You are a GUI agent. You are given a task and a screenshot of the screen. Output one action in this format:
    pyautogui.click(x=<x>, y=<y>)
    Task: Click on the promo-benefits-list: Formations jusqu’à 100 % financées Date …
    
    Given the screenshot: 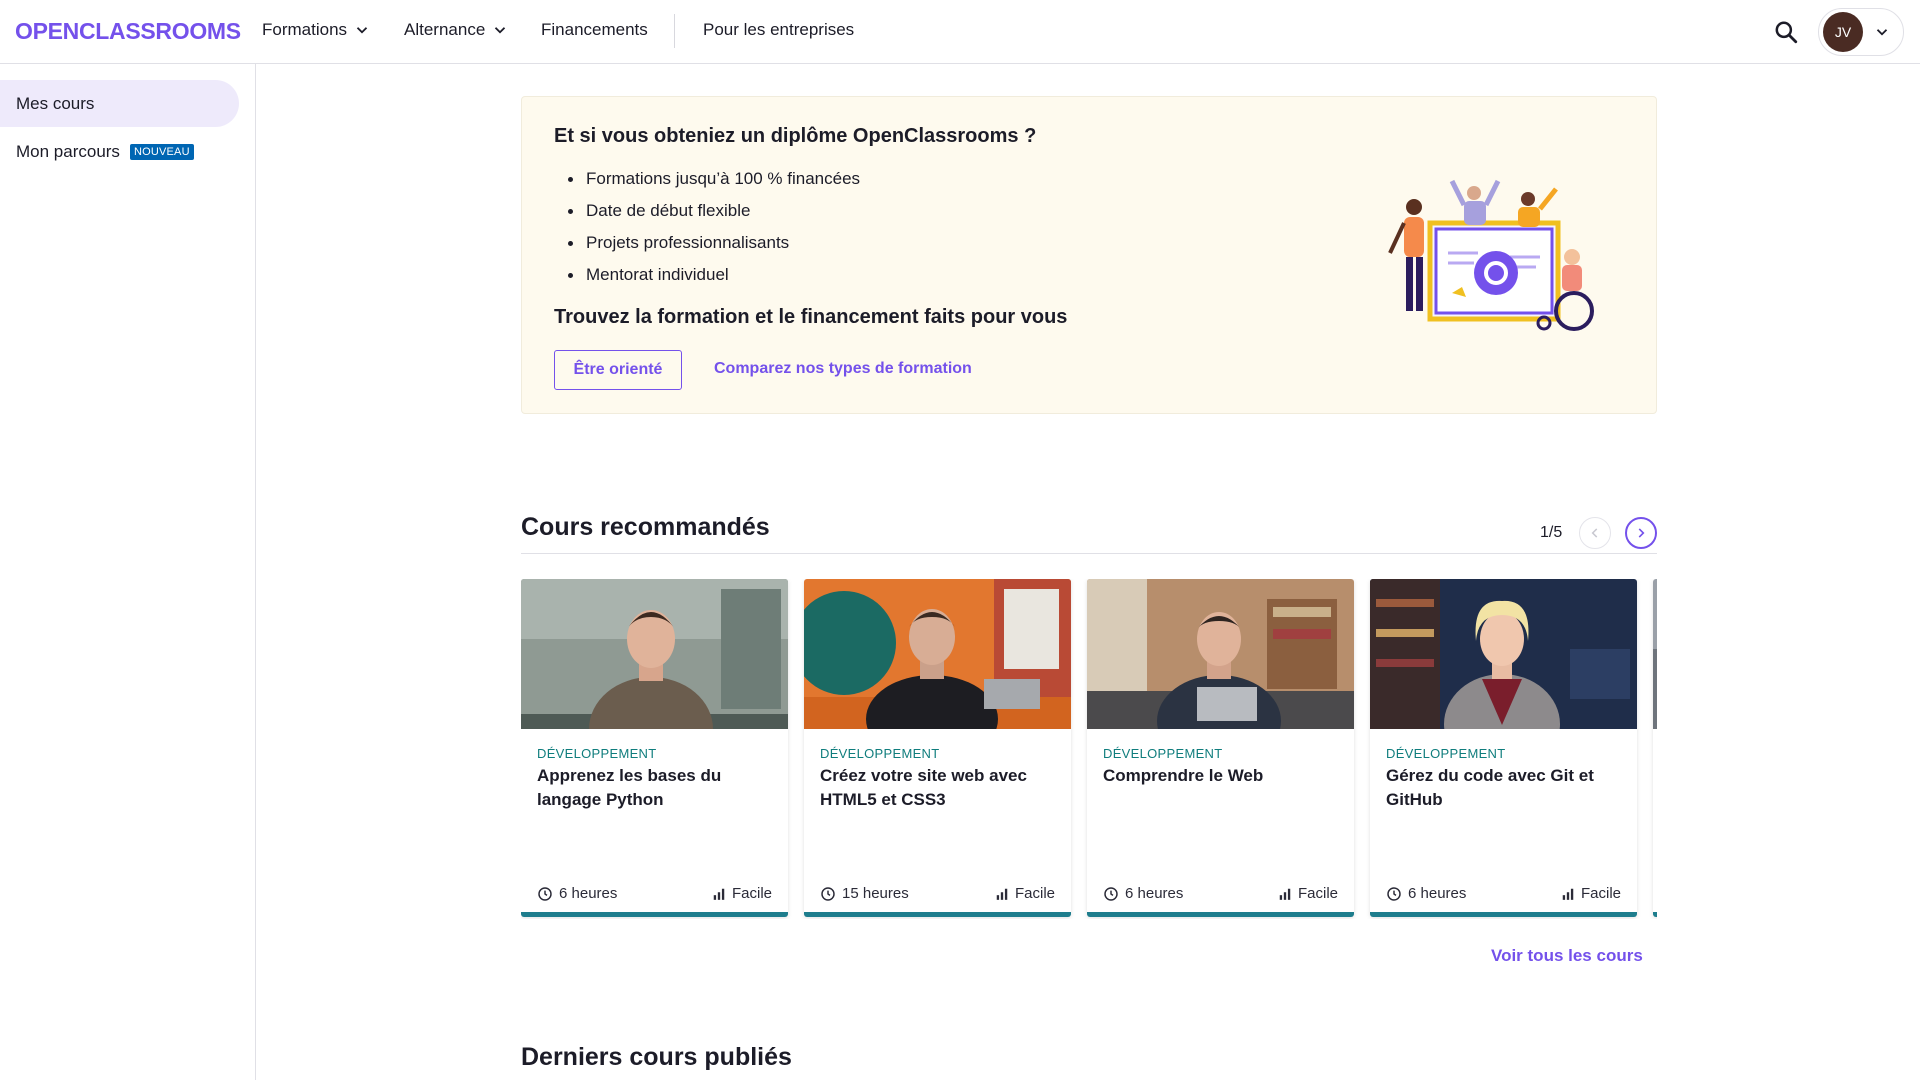 What is the action you would take?
    pyautogui.click(x=707, y=227)
    